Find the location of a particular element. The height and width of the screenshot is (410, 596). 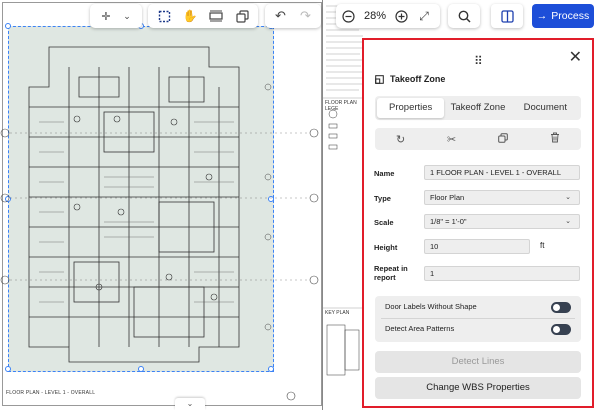

edit-tools-group: ✋ is located at coordinates (203, 16).